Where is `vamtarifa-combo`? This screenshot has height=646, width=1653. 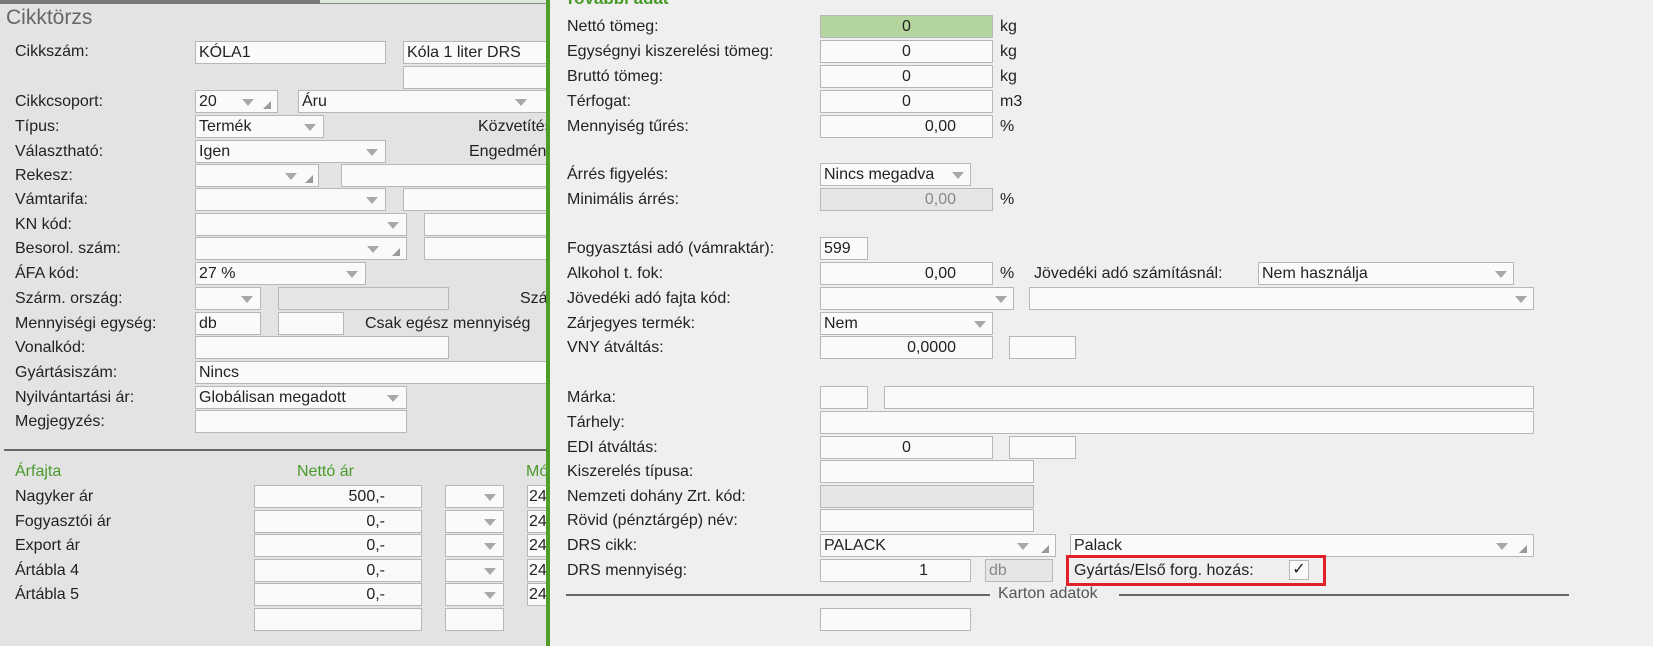 vamtarifa-combo is located at coordinates (290, 199).